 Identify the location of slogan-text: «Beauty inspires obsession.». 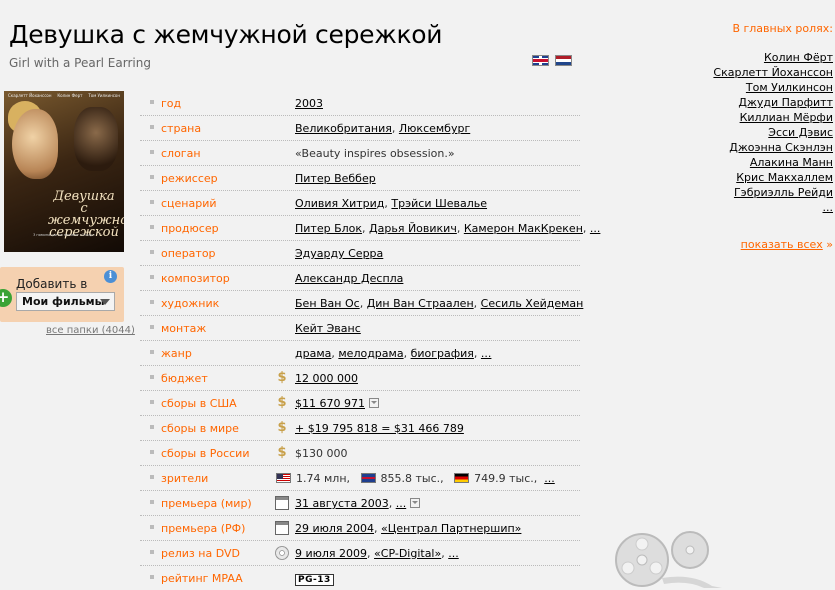
(375, 153).